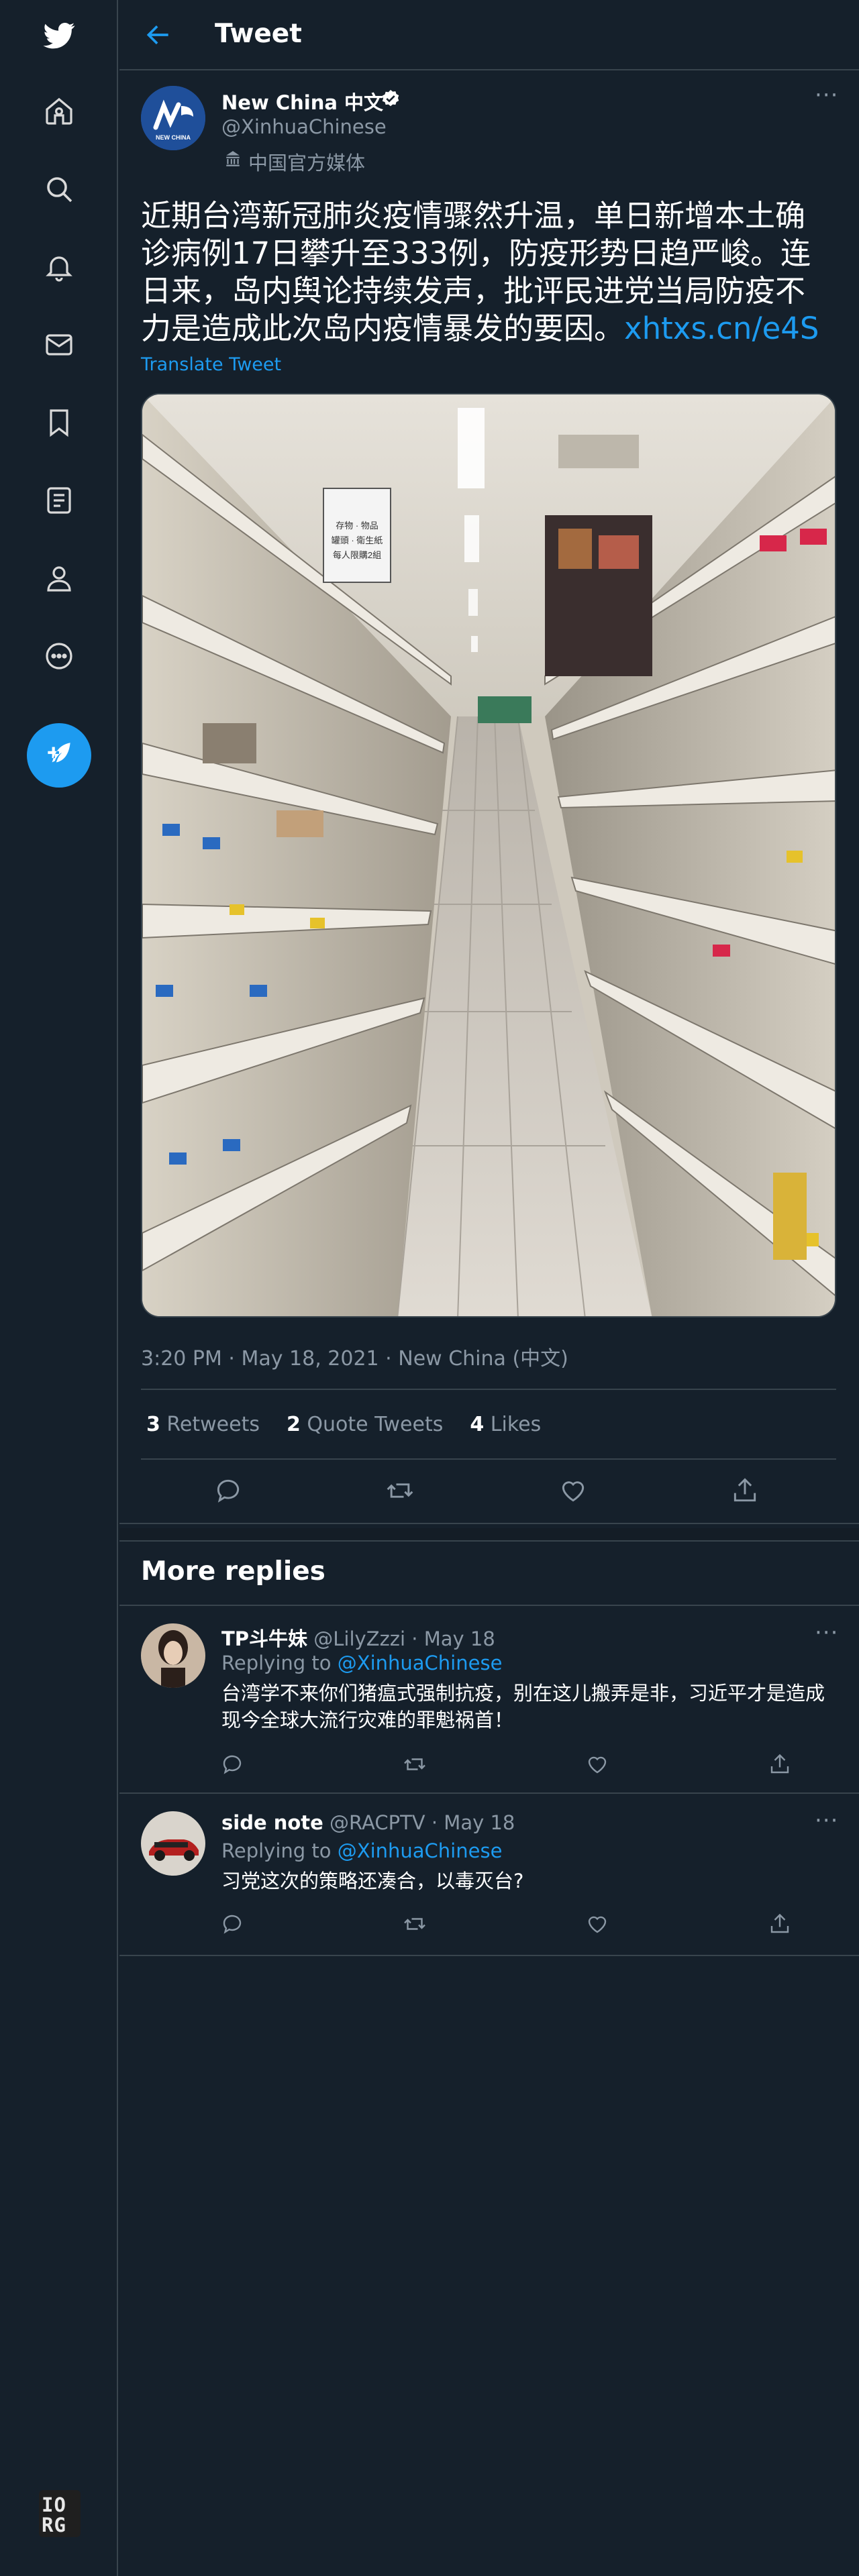 This screenshot has height=2576, width=859. I want to click on tweet-stats: 3 Retweets 2 Quote Tweets 4 Likes, so click(344, 1424).